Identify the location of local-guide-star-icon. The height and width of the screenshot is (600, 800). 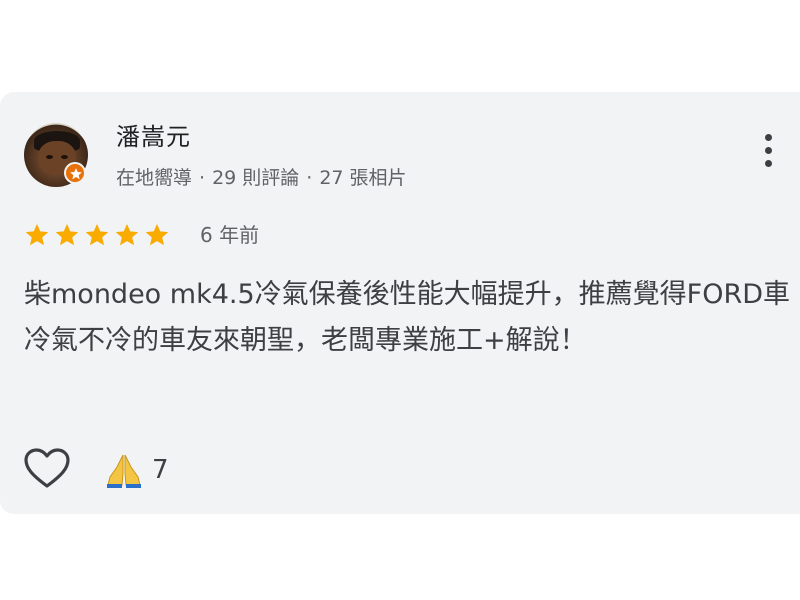
(75, 173).